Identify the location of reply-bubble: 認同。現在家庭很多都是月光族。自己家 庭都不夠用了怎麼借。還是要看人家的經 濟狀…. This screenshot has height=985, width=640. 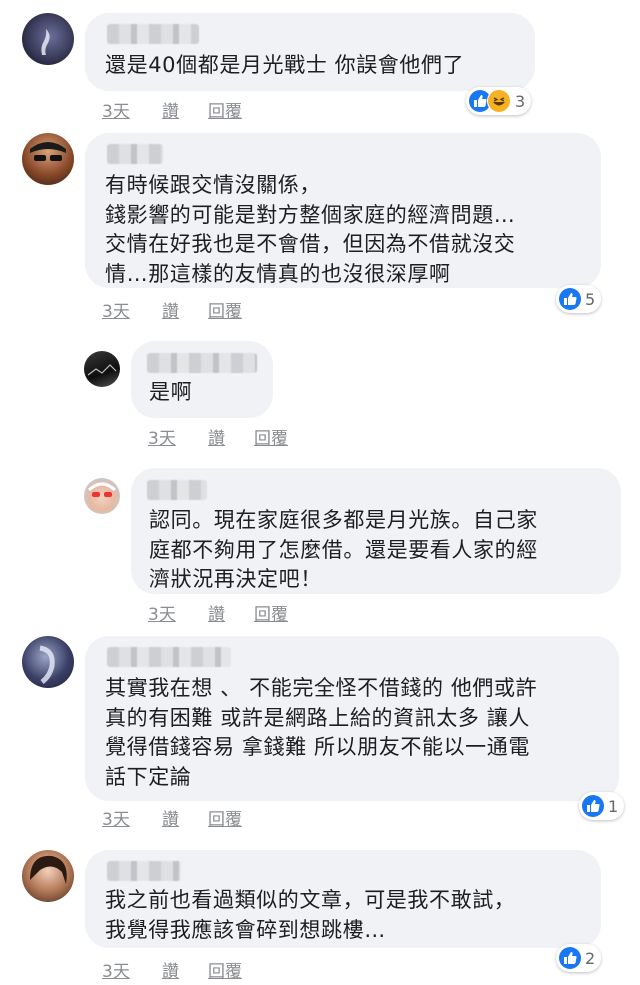
(376, 531).